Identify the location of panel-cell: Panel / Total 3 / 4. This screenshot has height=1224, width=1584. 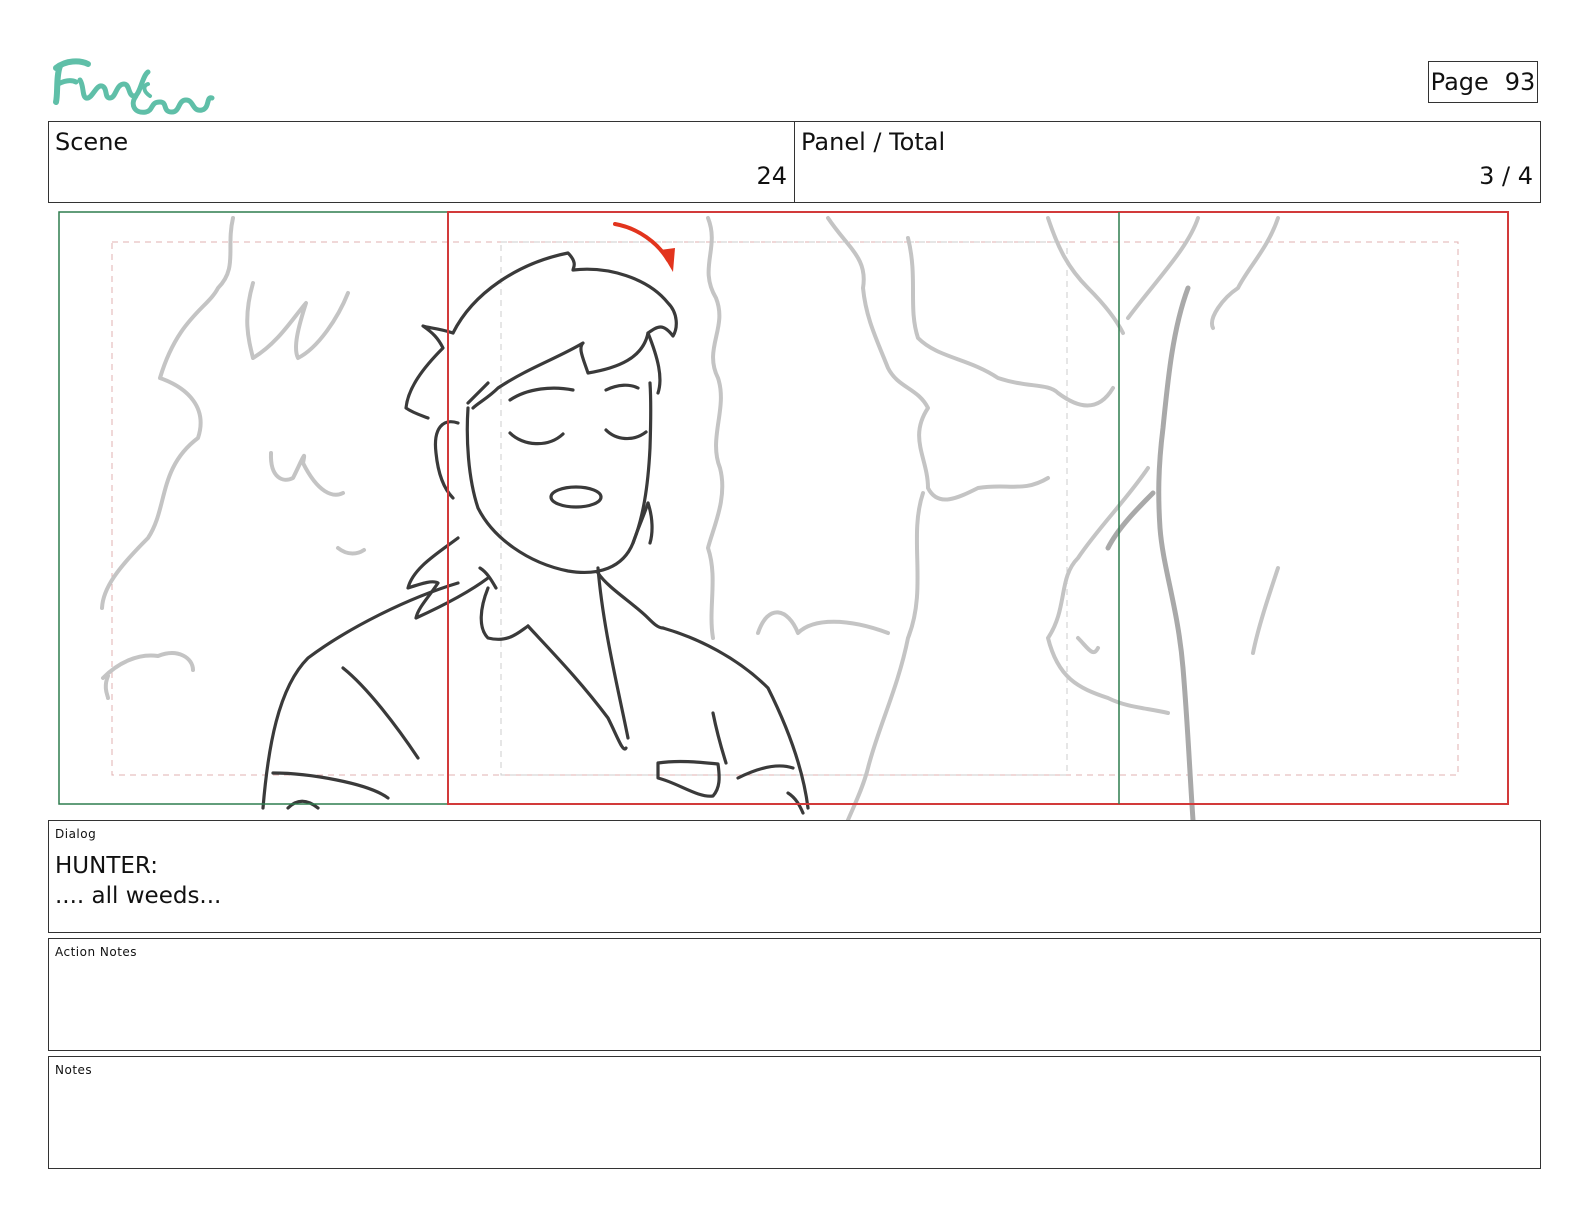
(1167, 162).